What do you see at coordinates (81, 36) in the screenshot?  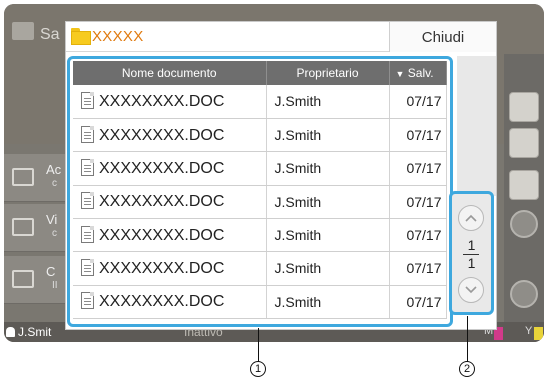 I see `folder-icon` at bounding box center [81, 36].